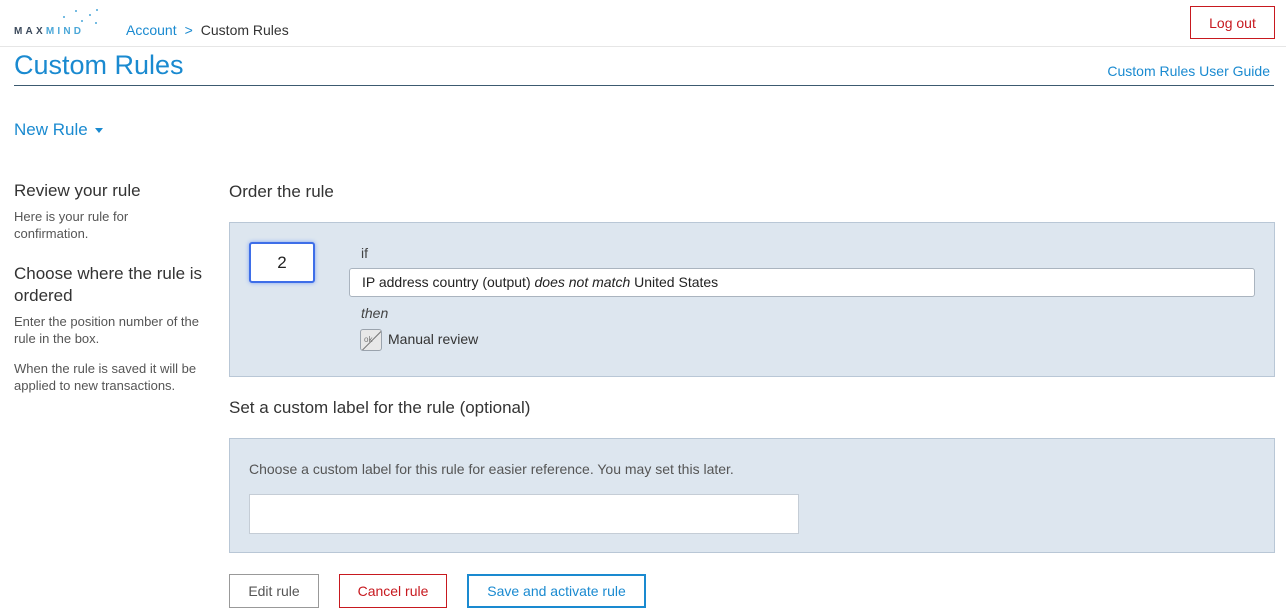  I want to click on user-guide-link: Custom Rules User Guide, so click(1188, 71).